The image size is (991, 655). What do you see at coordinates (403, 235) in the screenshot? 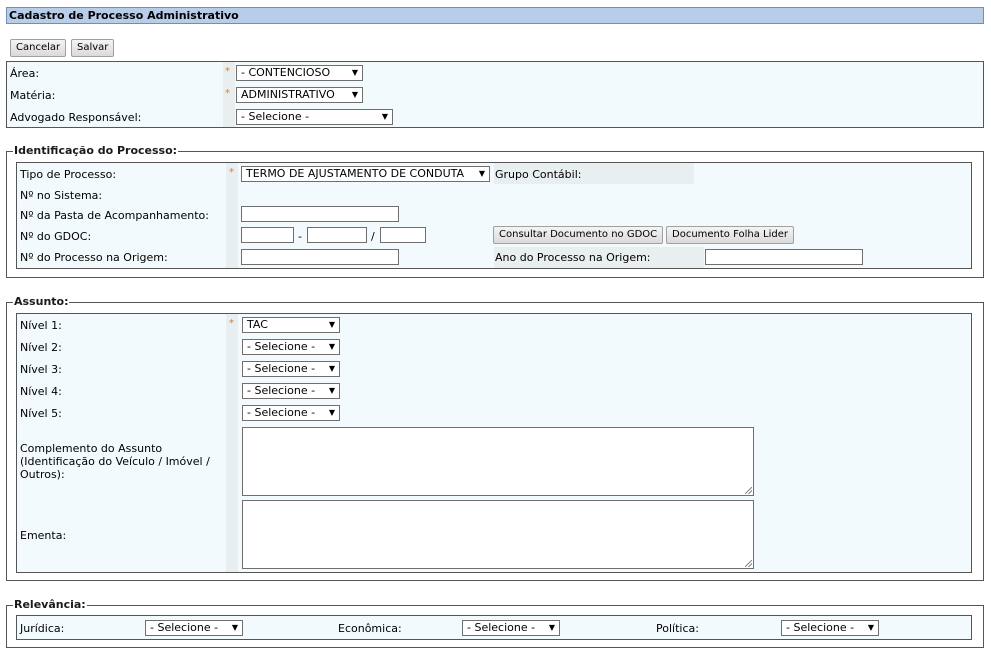
I see `gdoc-year-input` at bounding box center [403, 235].